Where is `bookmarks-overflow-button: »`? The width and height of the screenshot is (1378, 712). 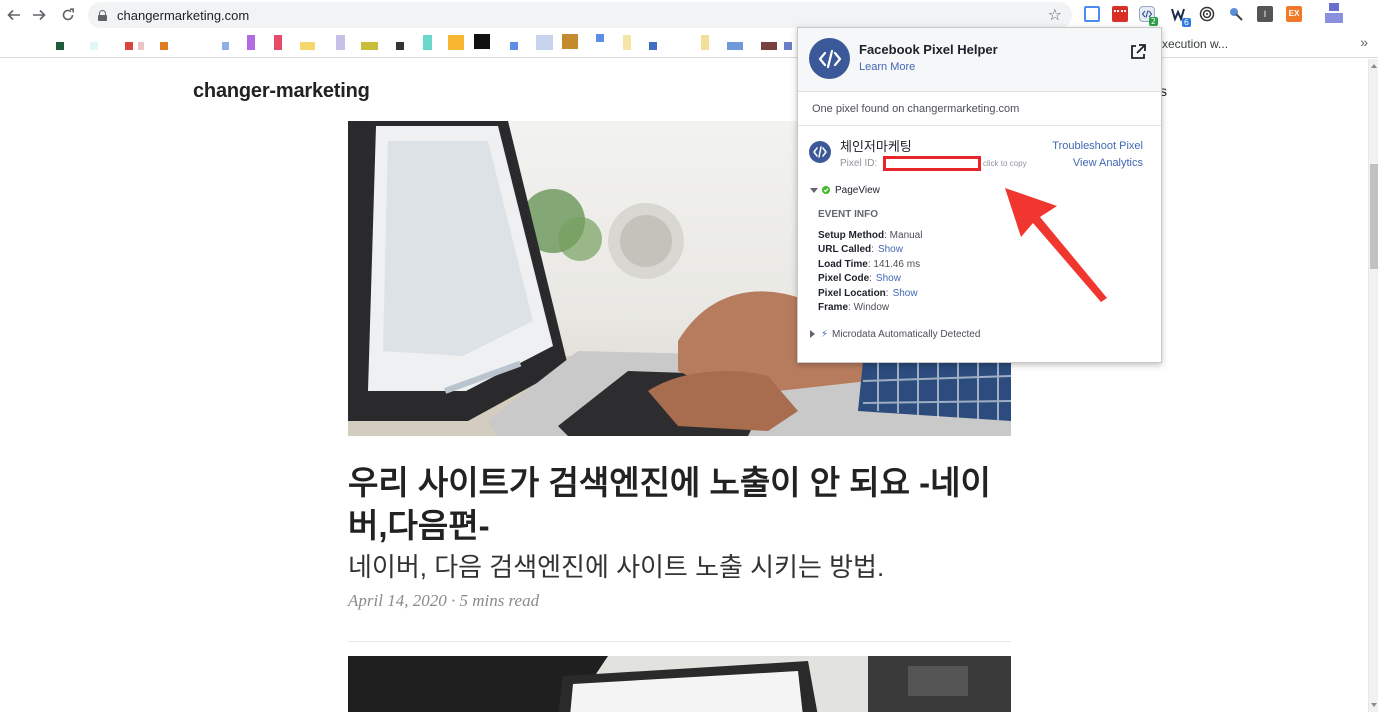
bookmarks-overflow-button: » is located at coordinates (1364, 42).